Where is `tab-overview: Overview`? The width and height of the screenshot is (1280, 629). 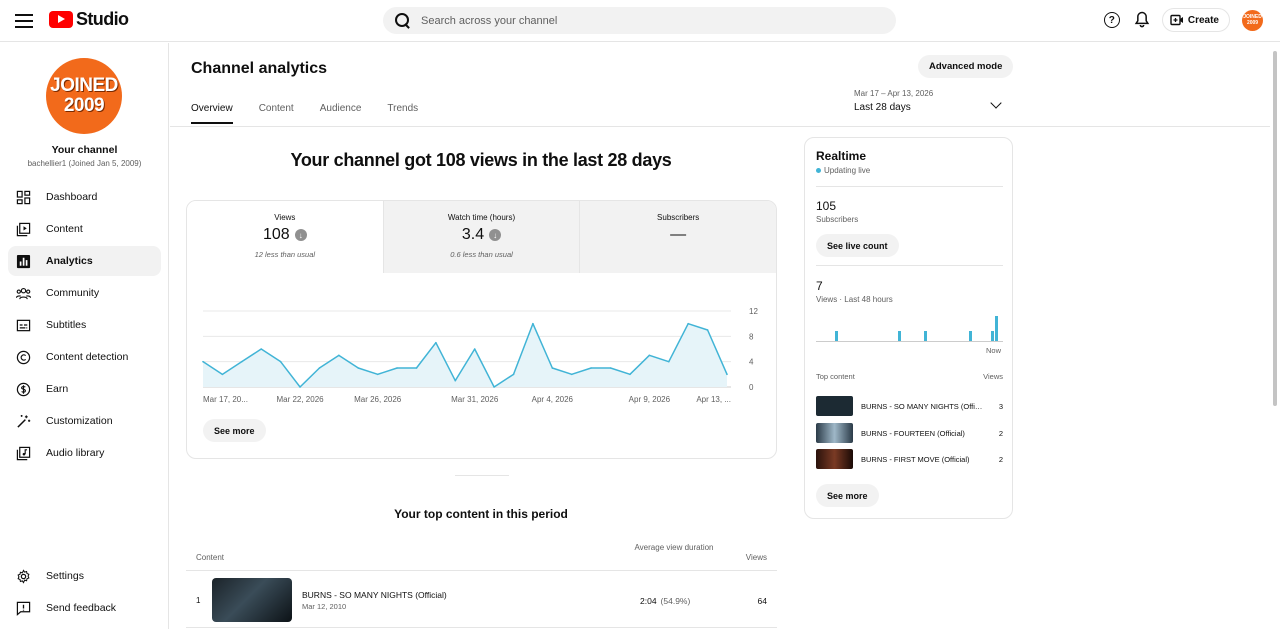 tab-overview: Overview is located at coordinates (212, 113).